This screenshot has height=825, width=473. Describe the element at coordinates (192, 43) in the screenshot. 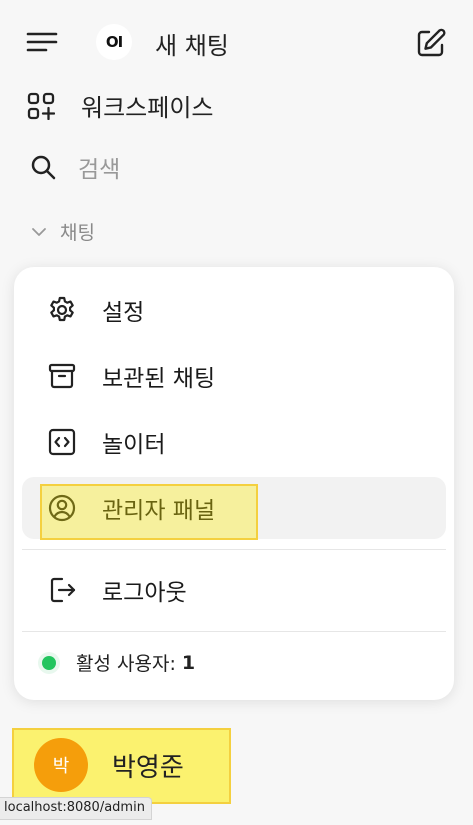

I see `new-chat-label: 새 채팅` at that location.